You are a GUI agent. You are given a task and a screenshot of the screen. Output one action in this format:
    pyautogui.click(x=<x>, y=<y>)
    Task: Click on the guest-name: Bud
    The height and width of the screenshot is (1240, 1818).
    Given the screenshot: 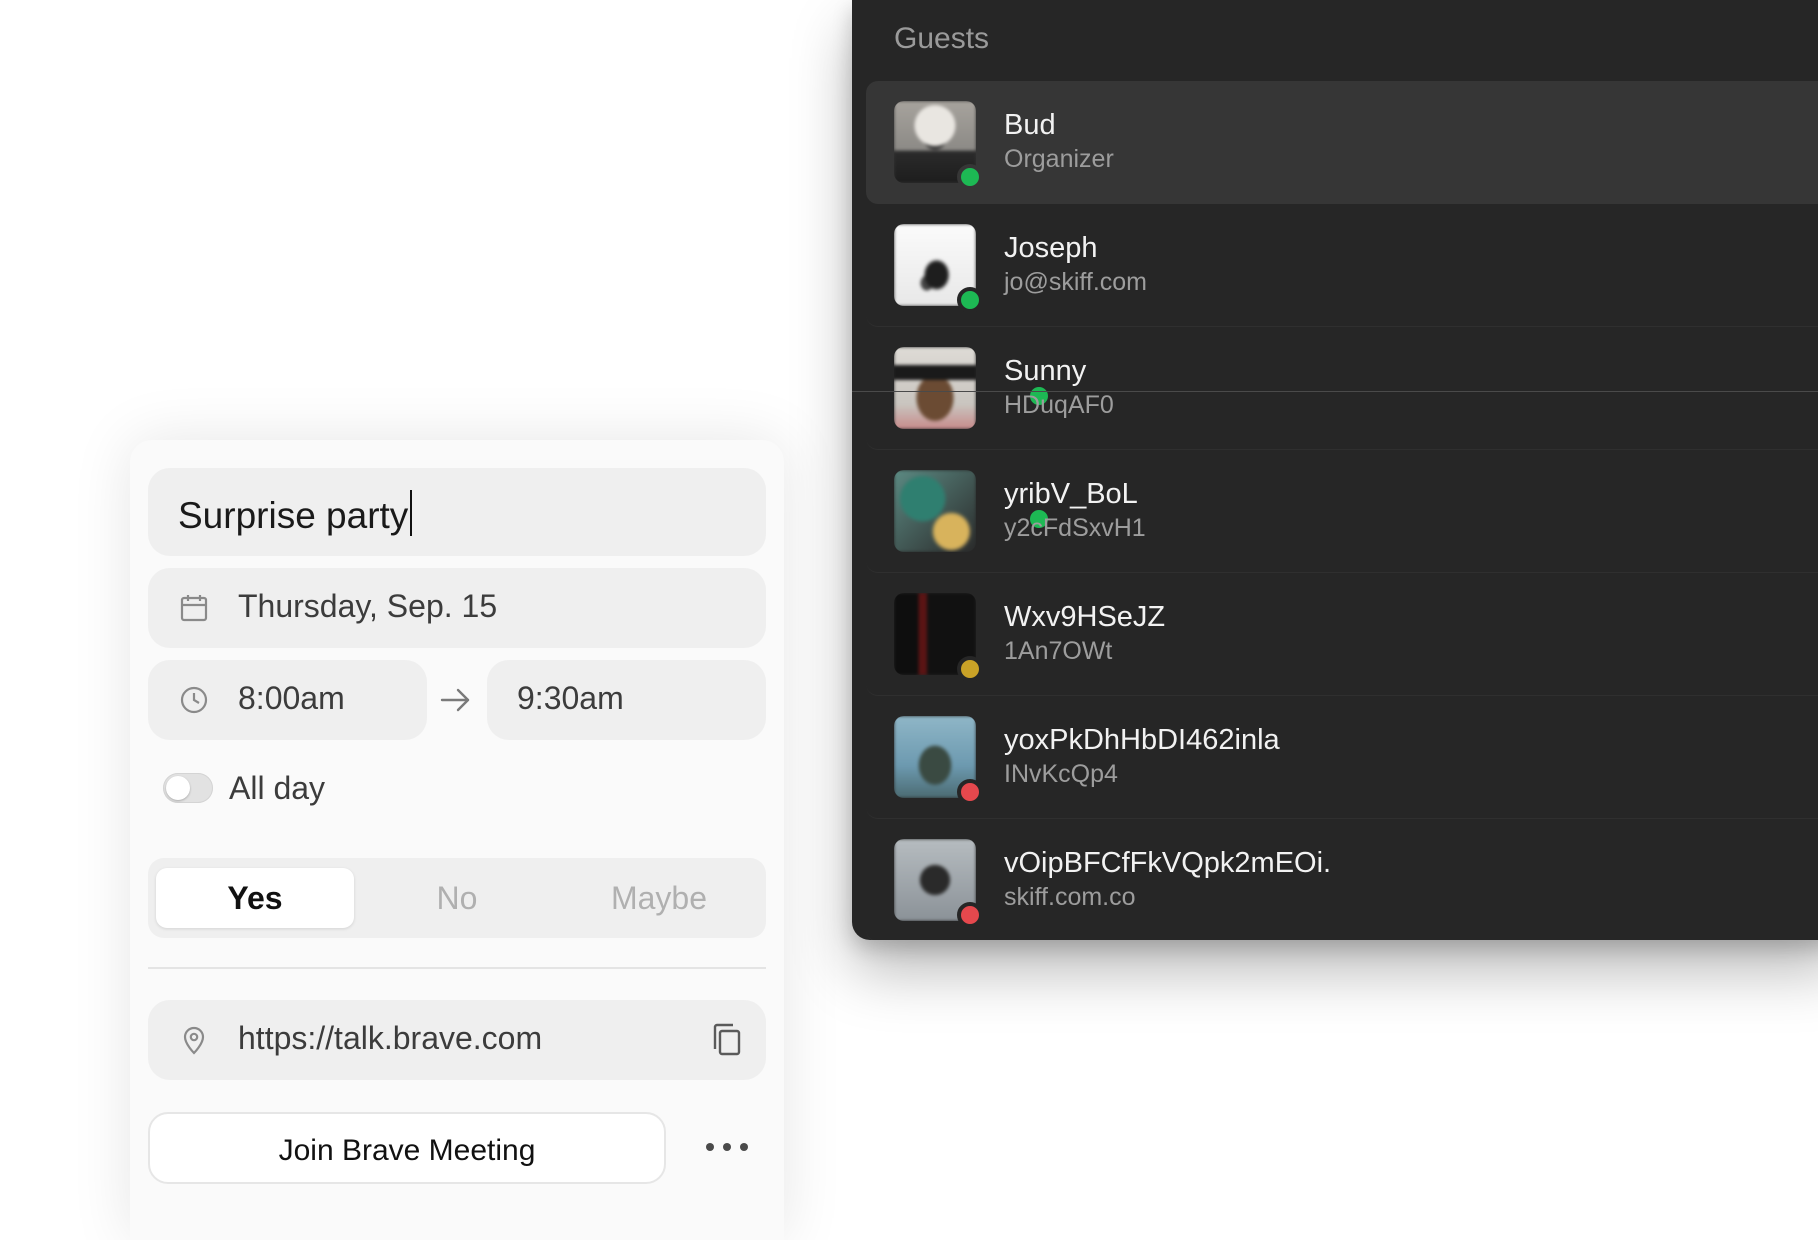 What is the action you would take?
    pyautogui.click(x=1030, y=125)
    